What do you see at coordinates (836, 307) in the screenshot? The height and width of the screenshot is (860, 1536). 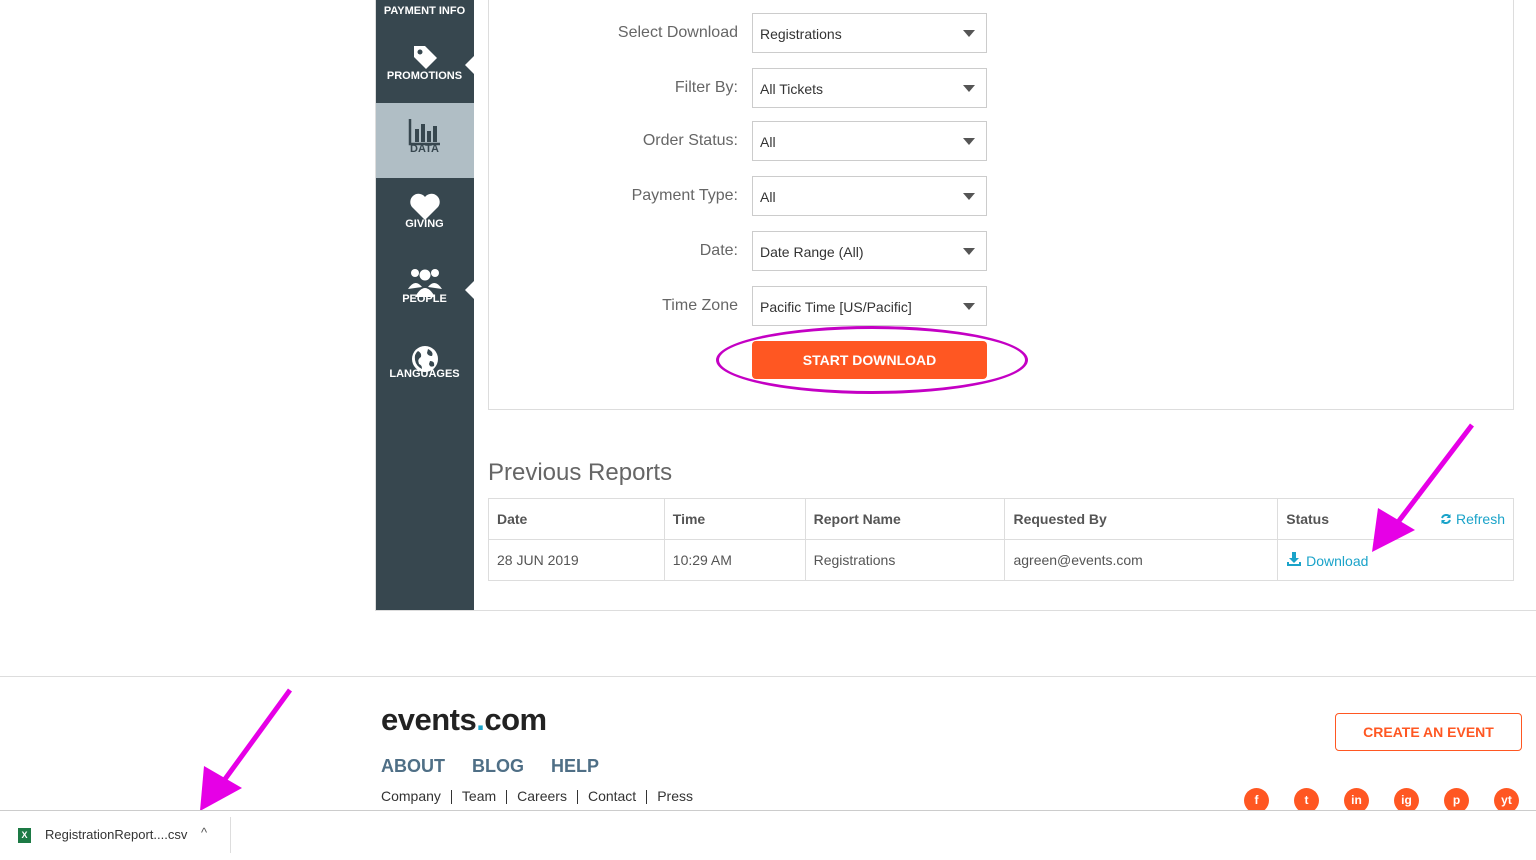 I see `time-zone-value: Pacific Time [US/Pacific]` at bounding box center [836, 307].